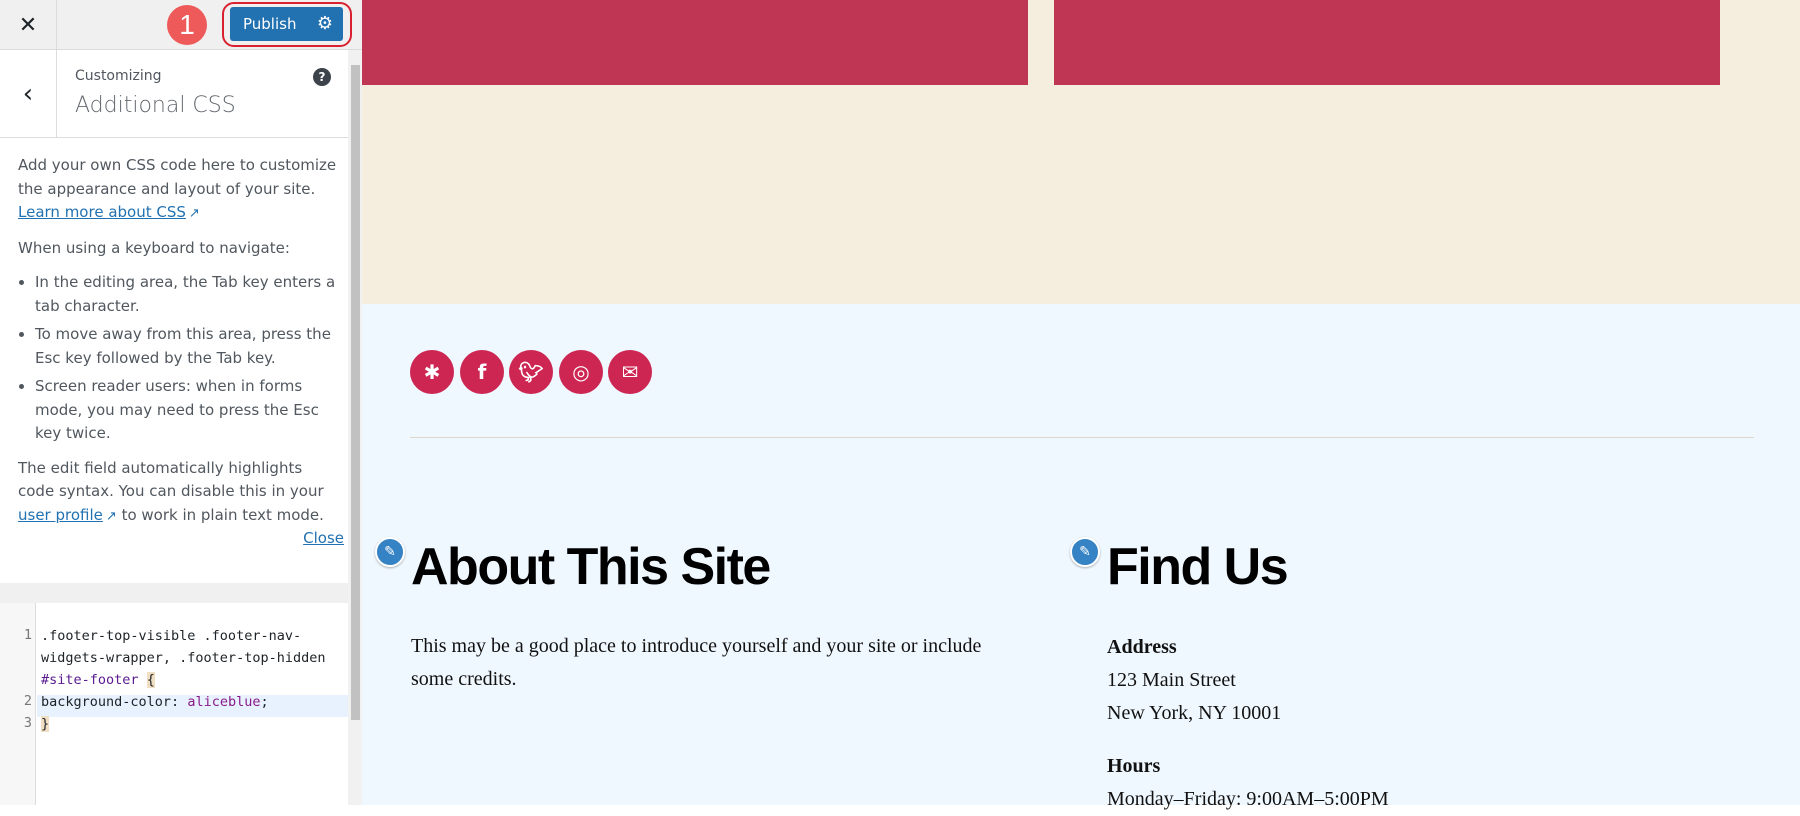  What do you see at coordinates (90, 680) in the screenshot?
I see `code-selector: #site-footer` at bounding box center [90, 680].